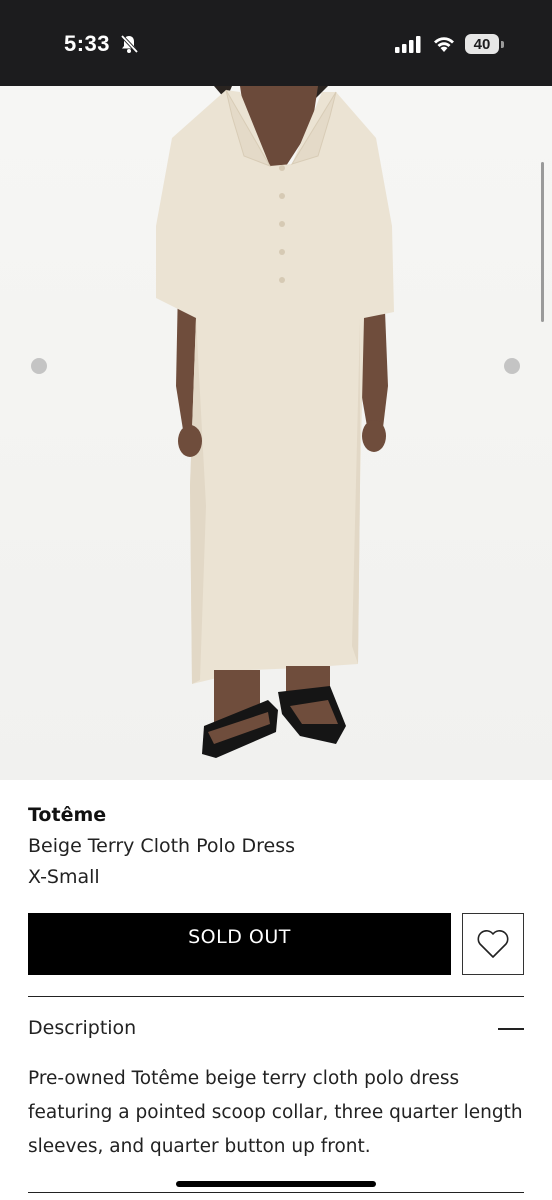 The image size is (552, 1200). Describe the element at coordinates (276, 1184) in the screenshot. I see `home-indicator` at that location.